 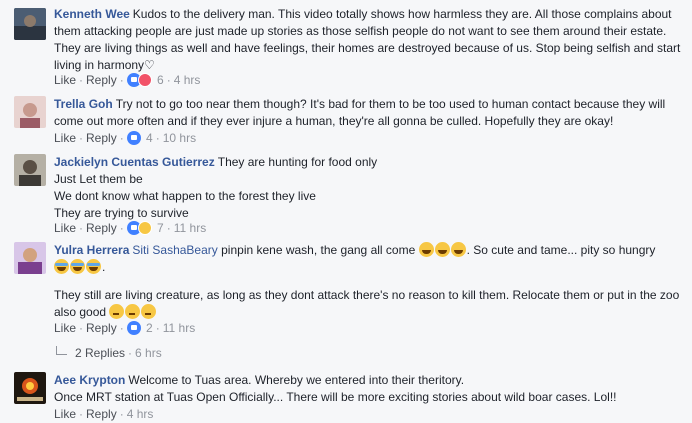 I want to click on replies-link: 2 Replies, so click(x=100, y=353).